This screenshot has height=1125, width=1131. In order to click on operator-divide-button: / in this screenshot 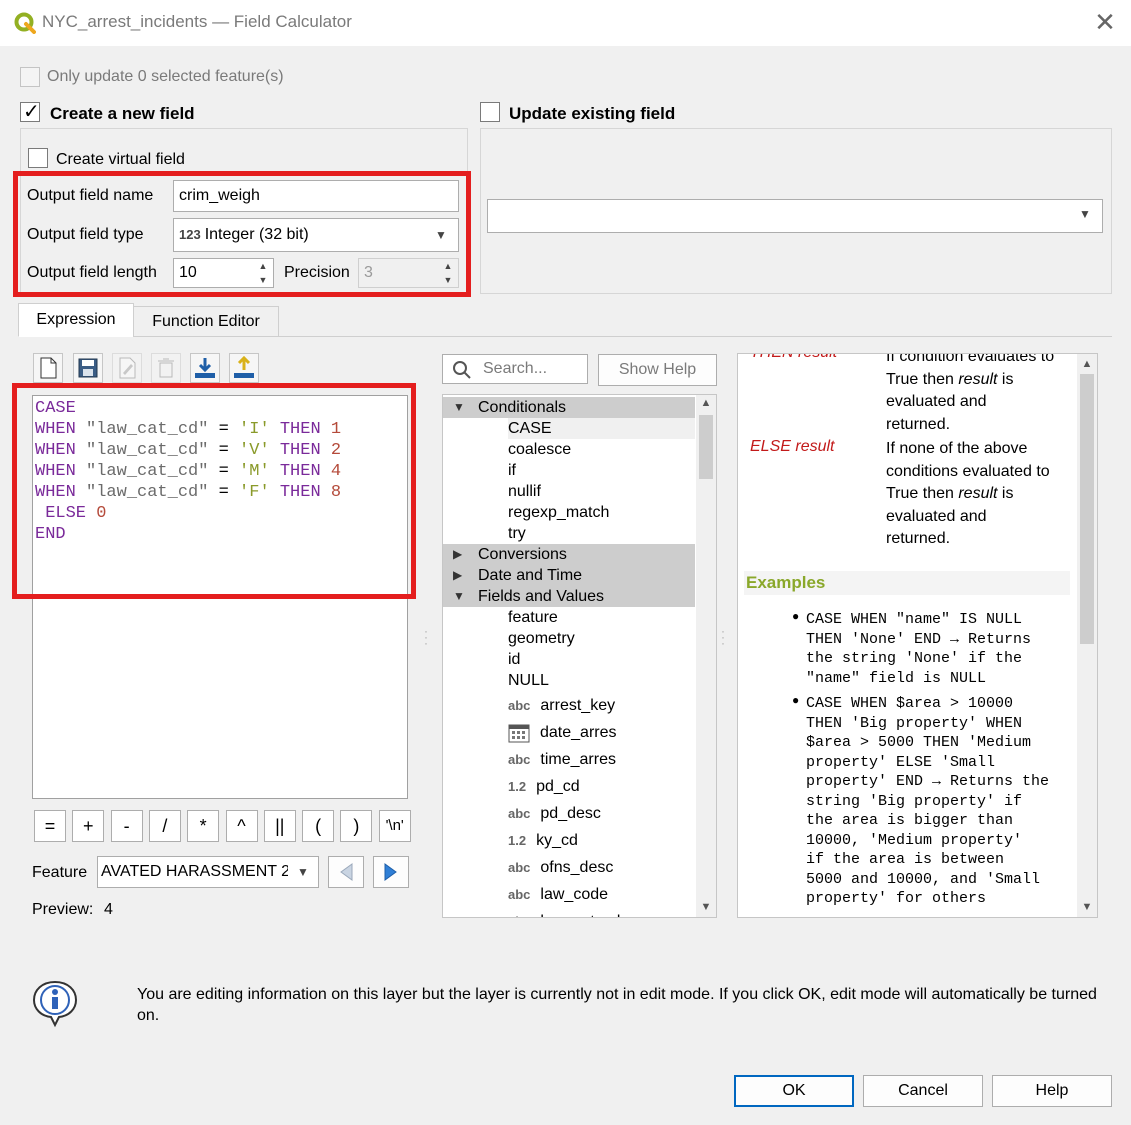, I will do `click(164, 826)`.